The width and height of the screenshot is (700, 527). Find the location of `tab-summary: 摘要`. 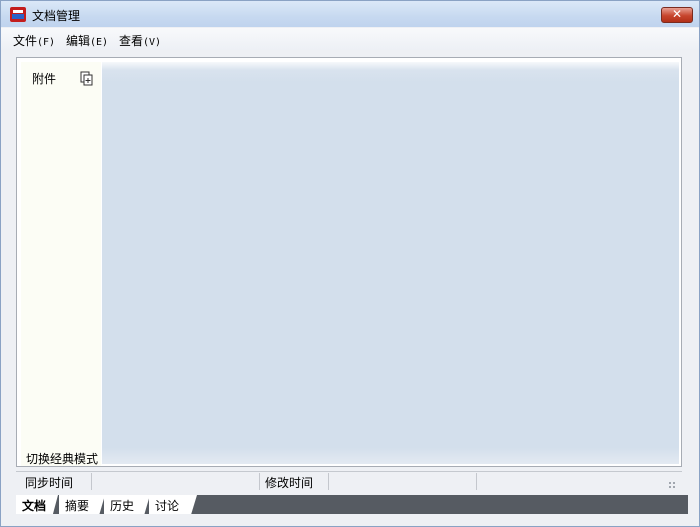

tab-summary: 摘要 is located at coordinates (82, 504).